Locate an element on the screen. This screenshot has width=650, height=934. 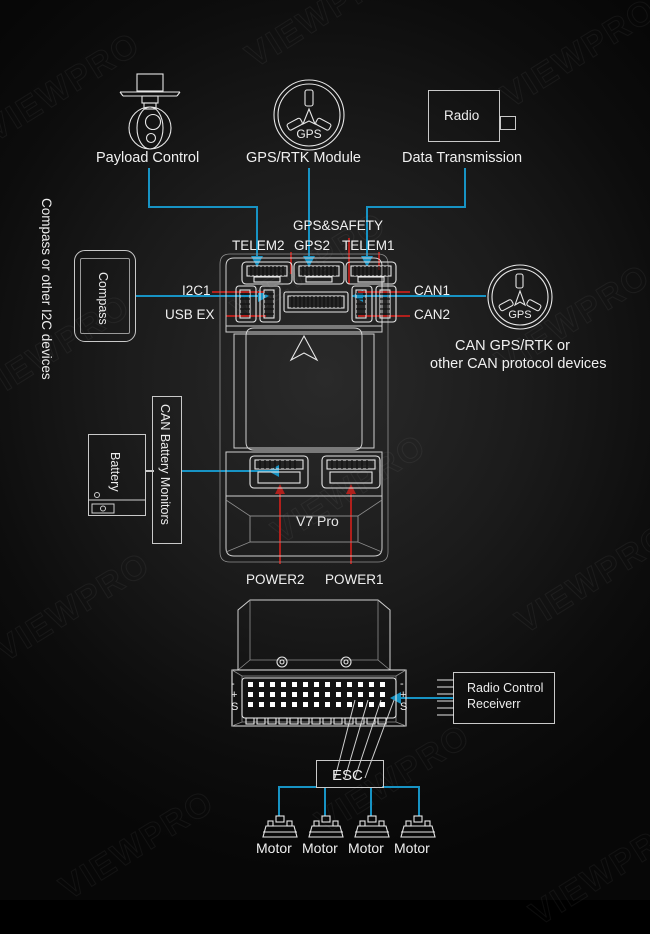
battery-label: Battery is located at coordinates (115, 472).